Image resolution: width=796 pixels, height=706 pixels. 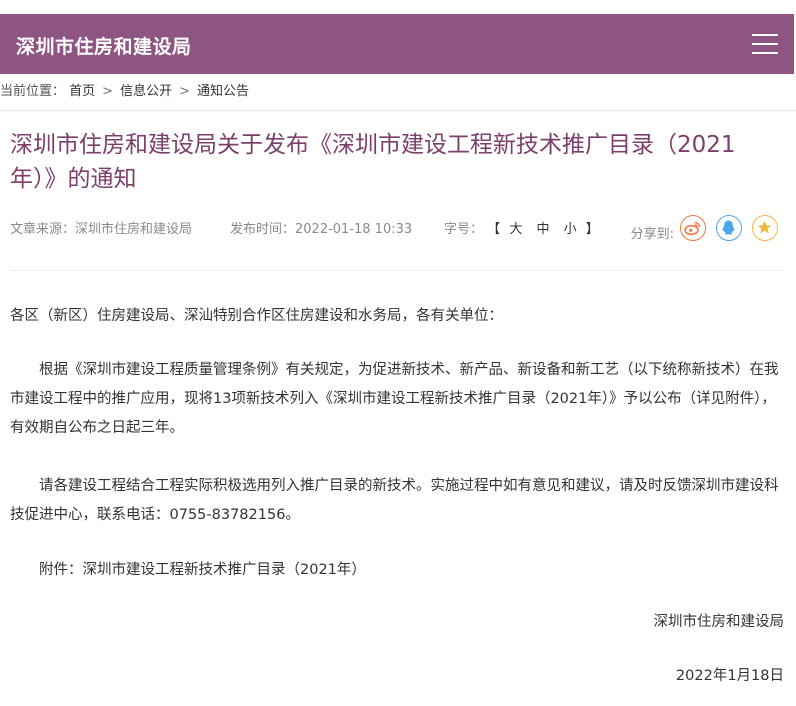 What do you see at coordinates (397, 570) in the screenshot?
I see `attachment-link: 附件：深圳市建设工程新技术推广目录（2021年）` at bounding box center [397, 570].